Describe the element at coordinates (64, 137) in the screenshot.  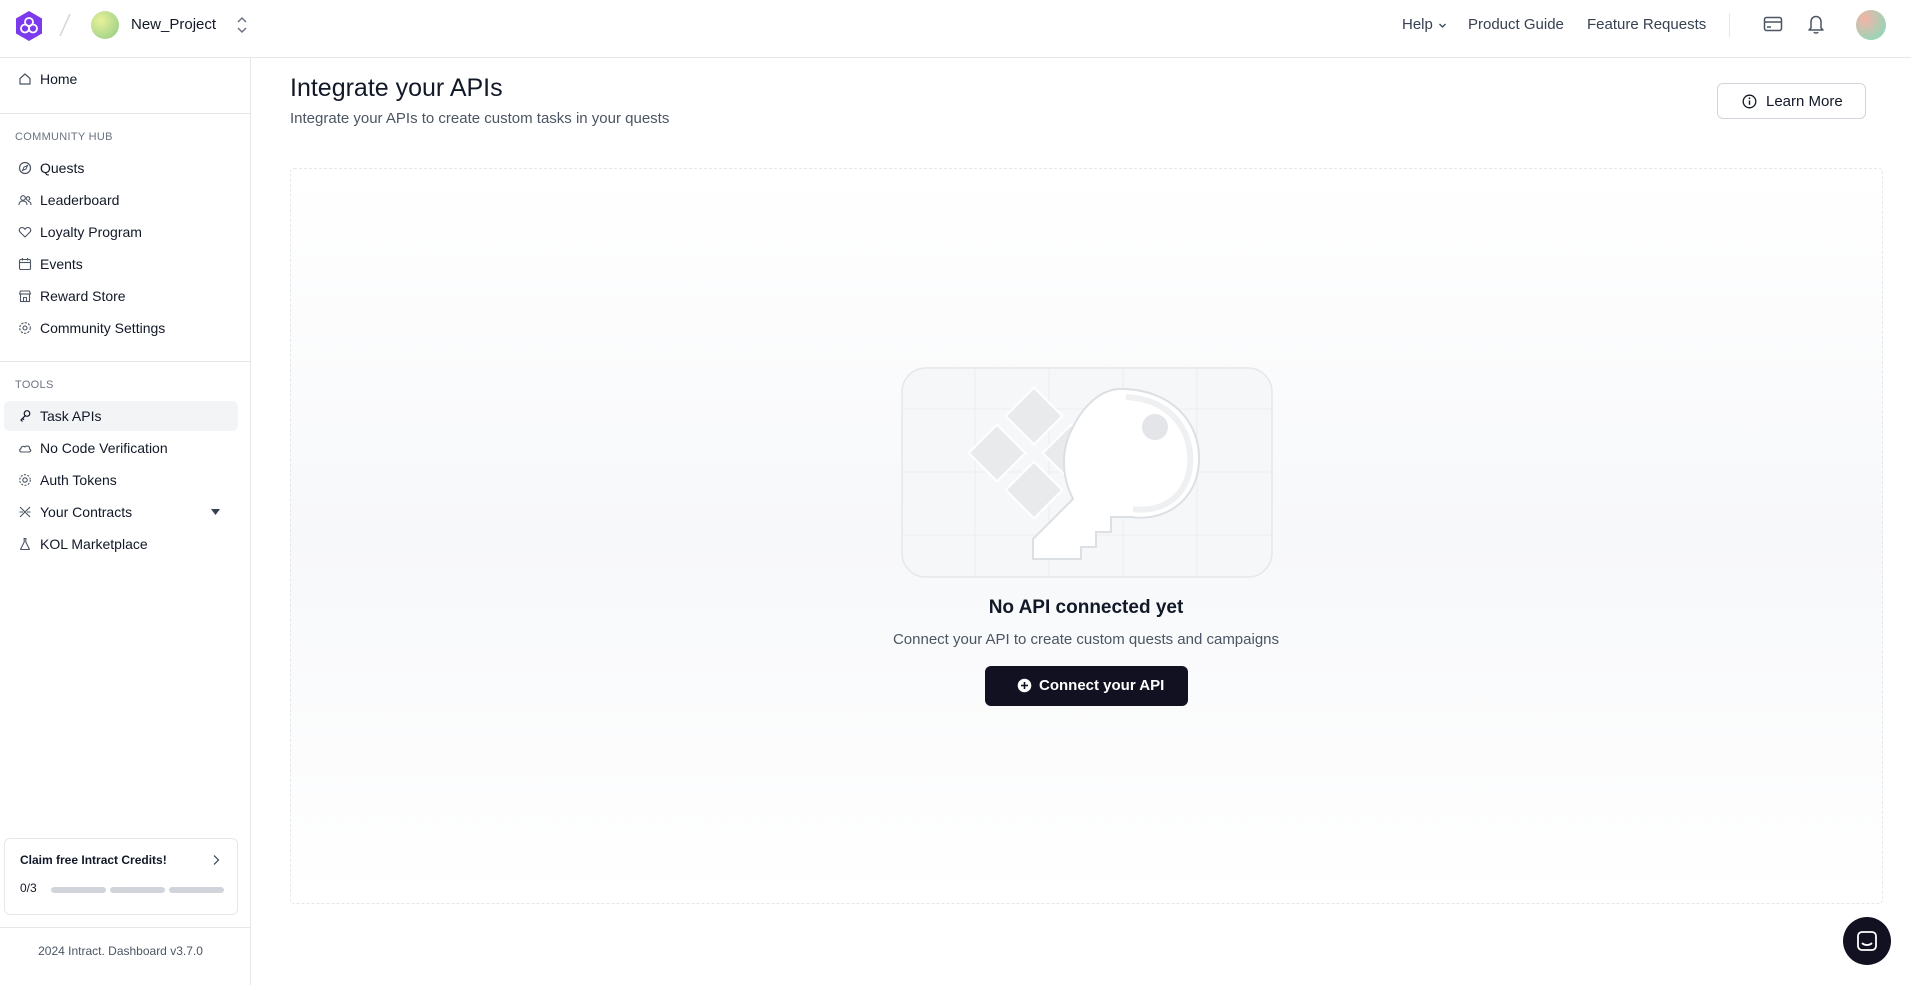
I see `section-label-community-hub: COMMUNITY HUB` at that location.